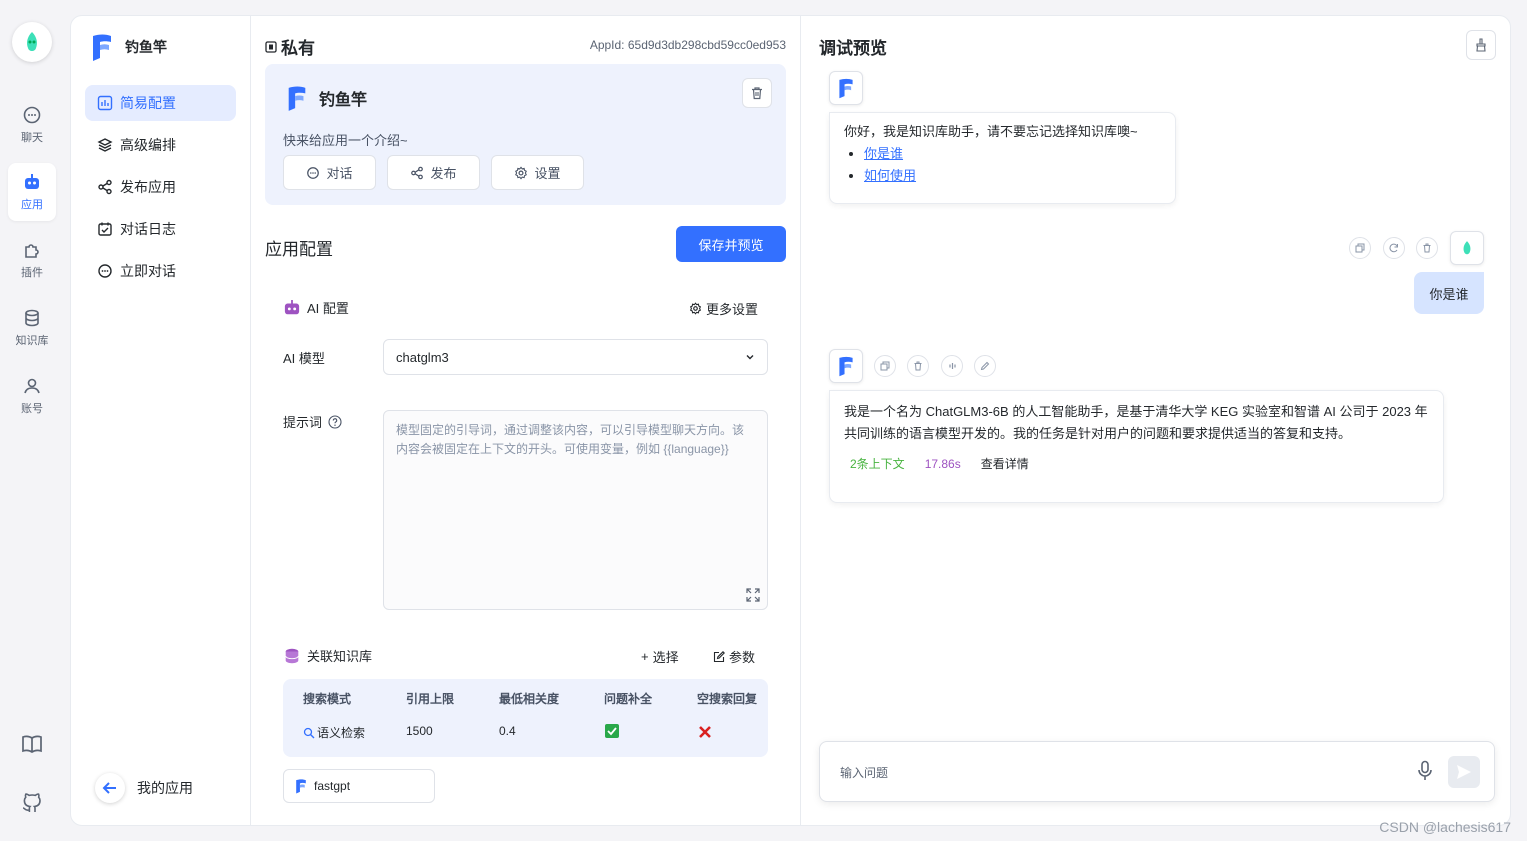  I want to click on kb-select-button: + 选择, so click(660, 656).